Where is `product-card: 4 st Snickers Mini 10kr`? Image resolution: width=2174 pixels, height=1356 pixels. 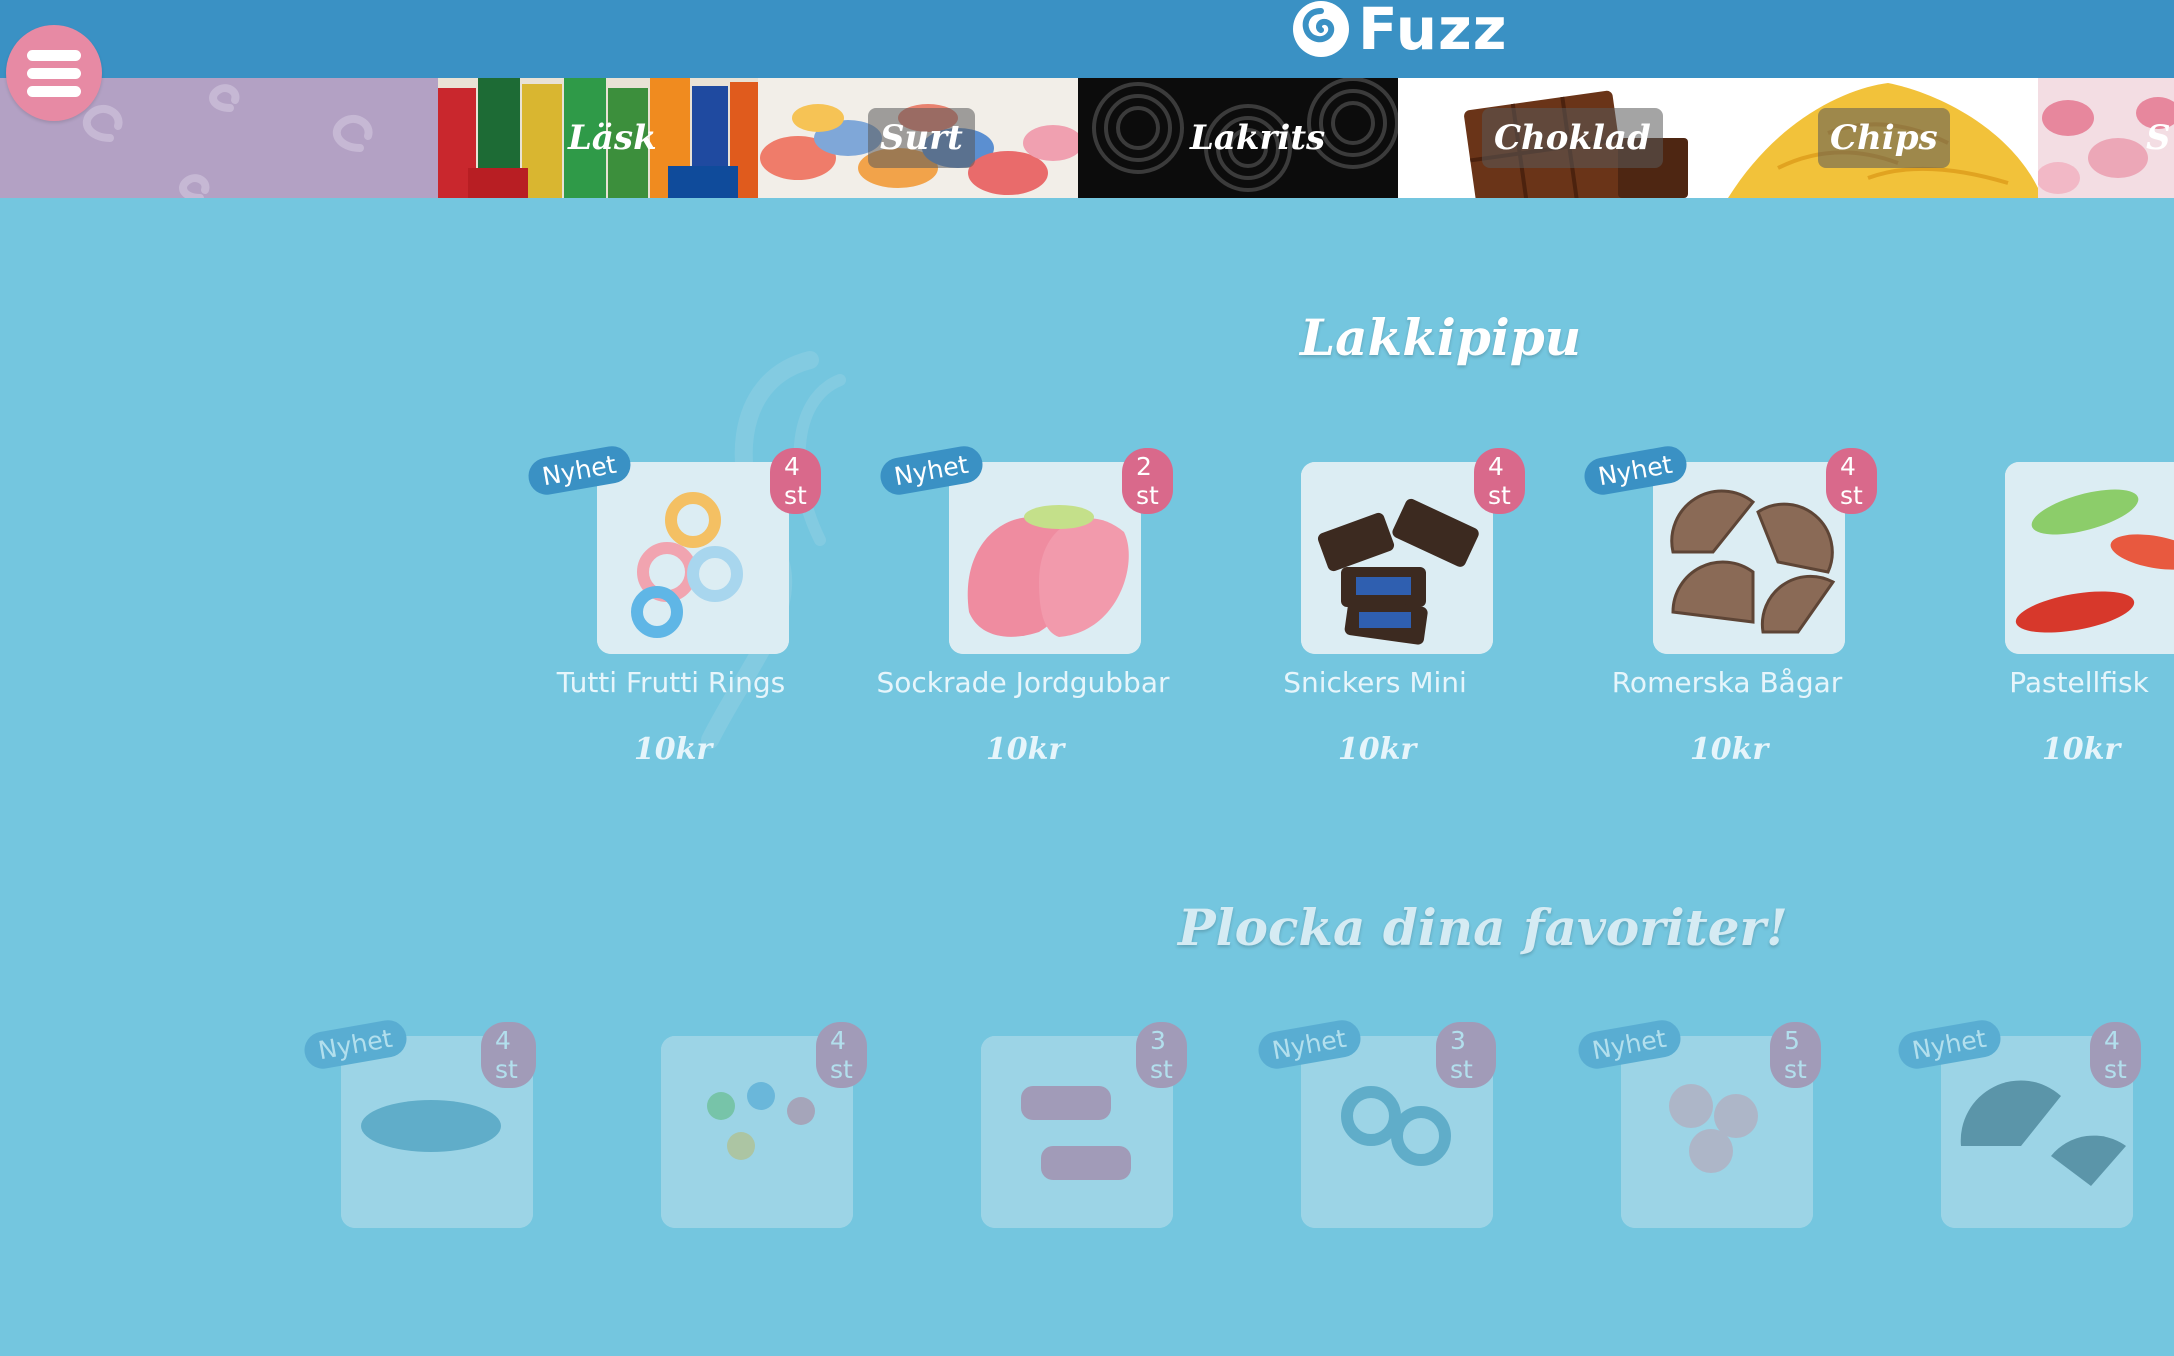
product-card: 4 st Snickers Mini 10kr is located at coordinates (1380, 615).